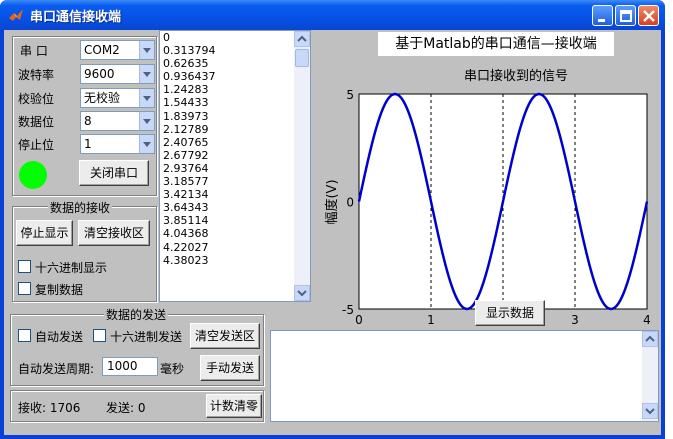 This screenshot has width=673, height=439. What do you see at coordinates (227, 194) in the screenshot?
I see `list-item: 3.42134` at bounding box center [227, 194].